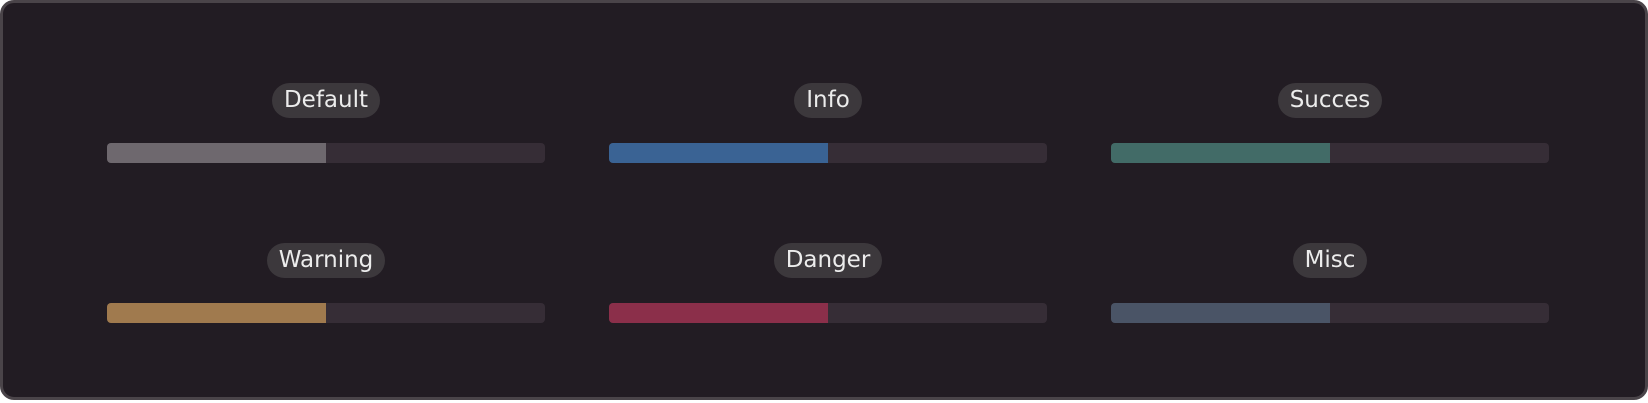 The height and width of the screenshot is (403, 1648). Describe the element at coordinates (718, 153) in the screenshot. I see `progress-fill-info` at that location.